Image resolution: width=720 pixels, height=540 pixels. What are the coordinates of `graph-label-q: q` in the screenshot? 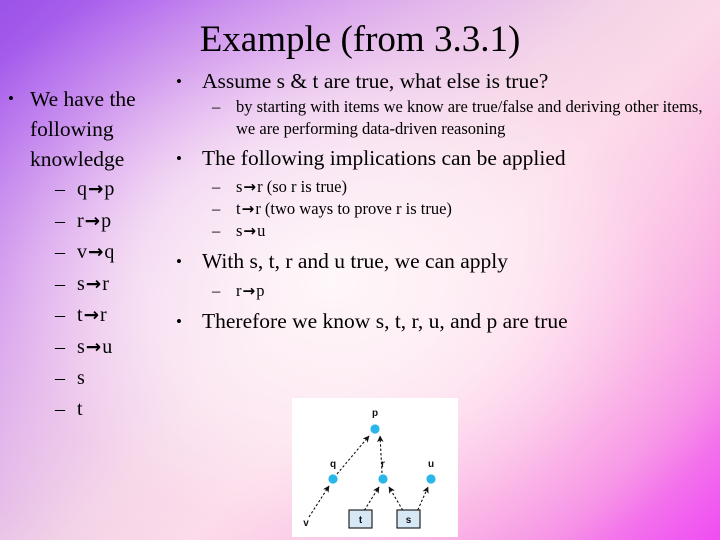 It's located at (333, 464).